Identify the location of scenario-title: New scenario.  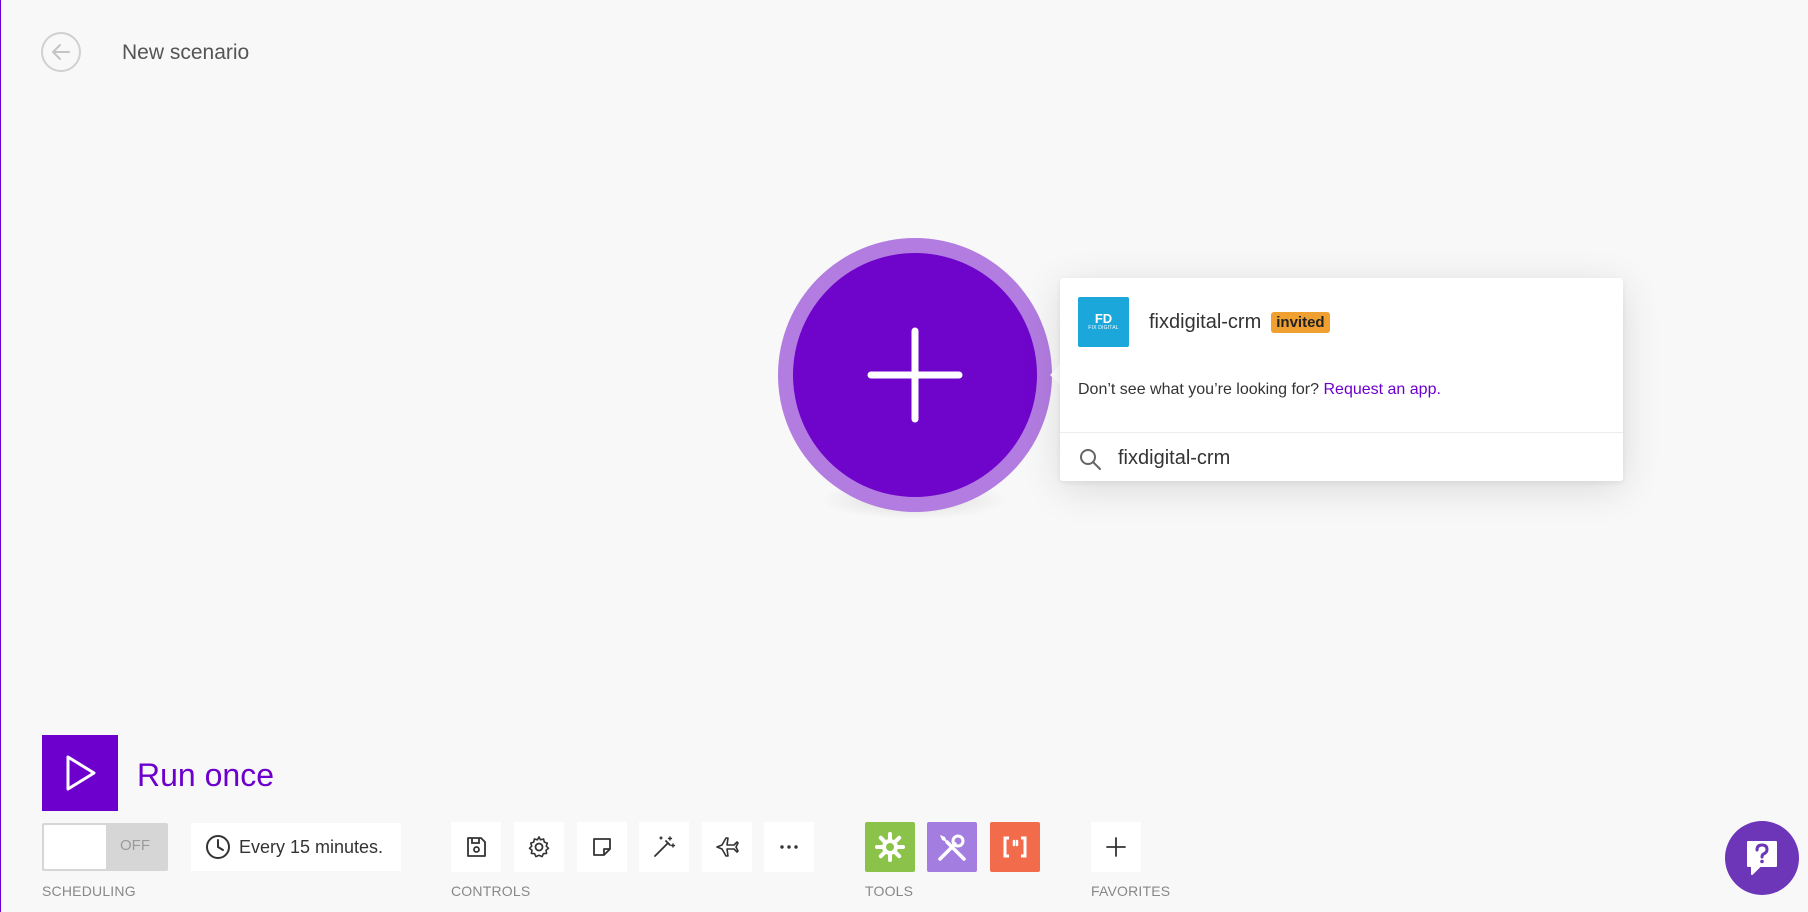
(185, 53).